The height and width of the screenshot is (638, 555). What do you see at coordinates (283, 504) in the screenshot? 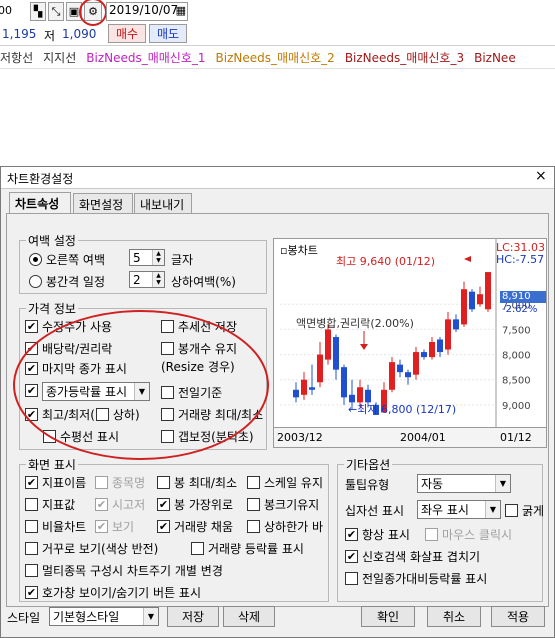
I see `candle-size-checkbox: 봉크기유지` at bounding box center [283, 504].